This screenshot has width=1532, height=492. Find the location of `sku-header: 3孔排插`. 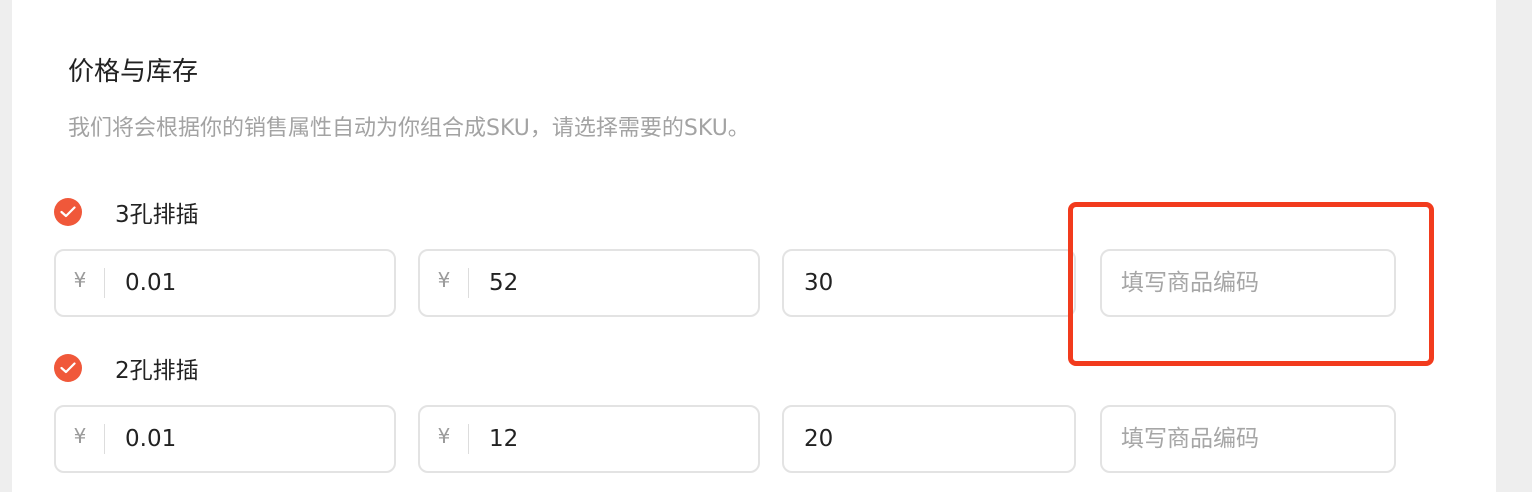

sku-header: 3孔排插 is located at coordinates (126, 212).